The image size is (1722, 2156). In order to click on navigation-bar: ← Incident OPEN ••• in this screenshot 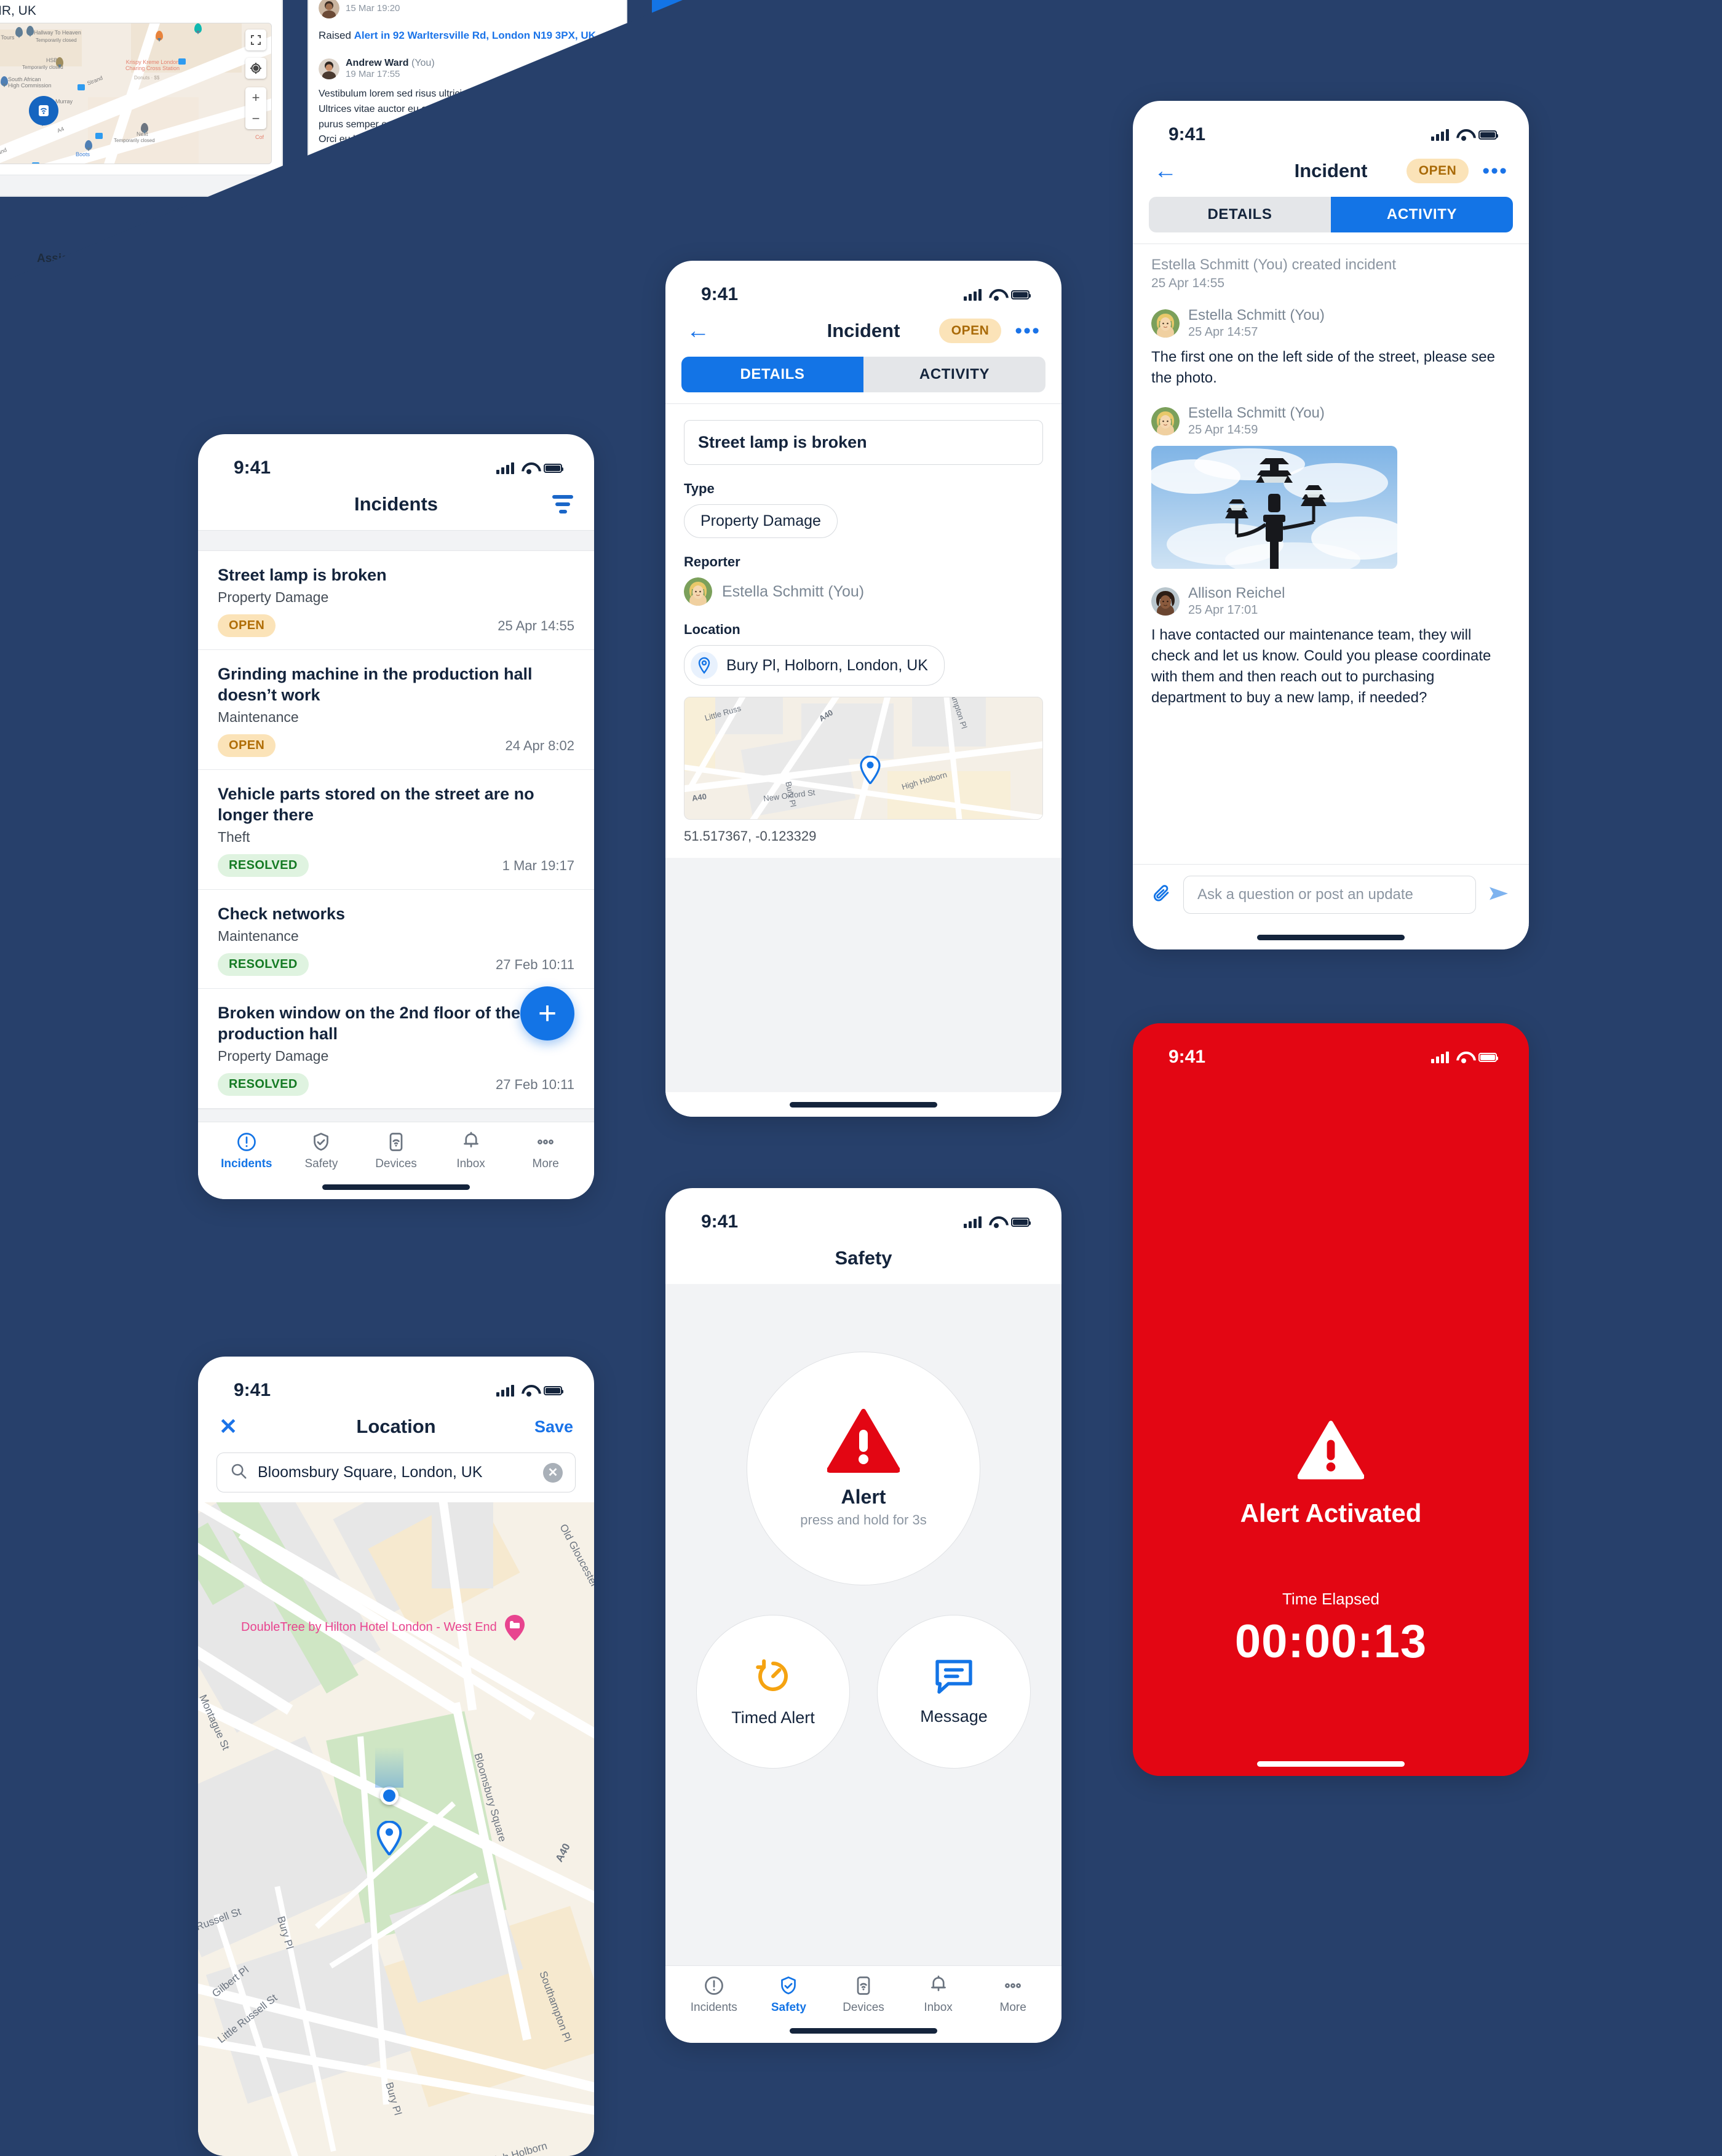, I will do `click(1331, 175)`.